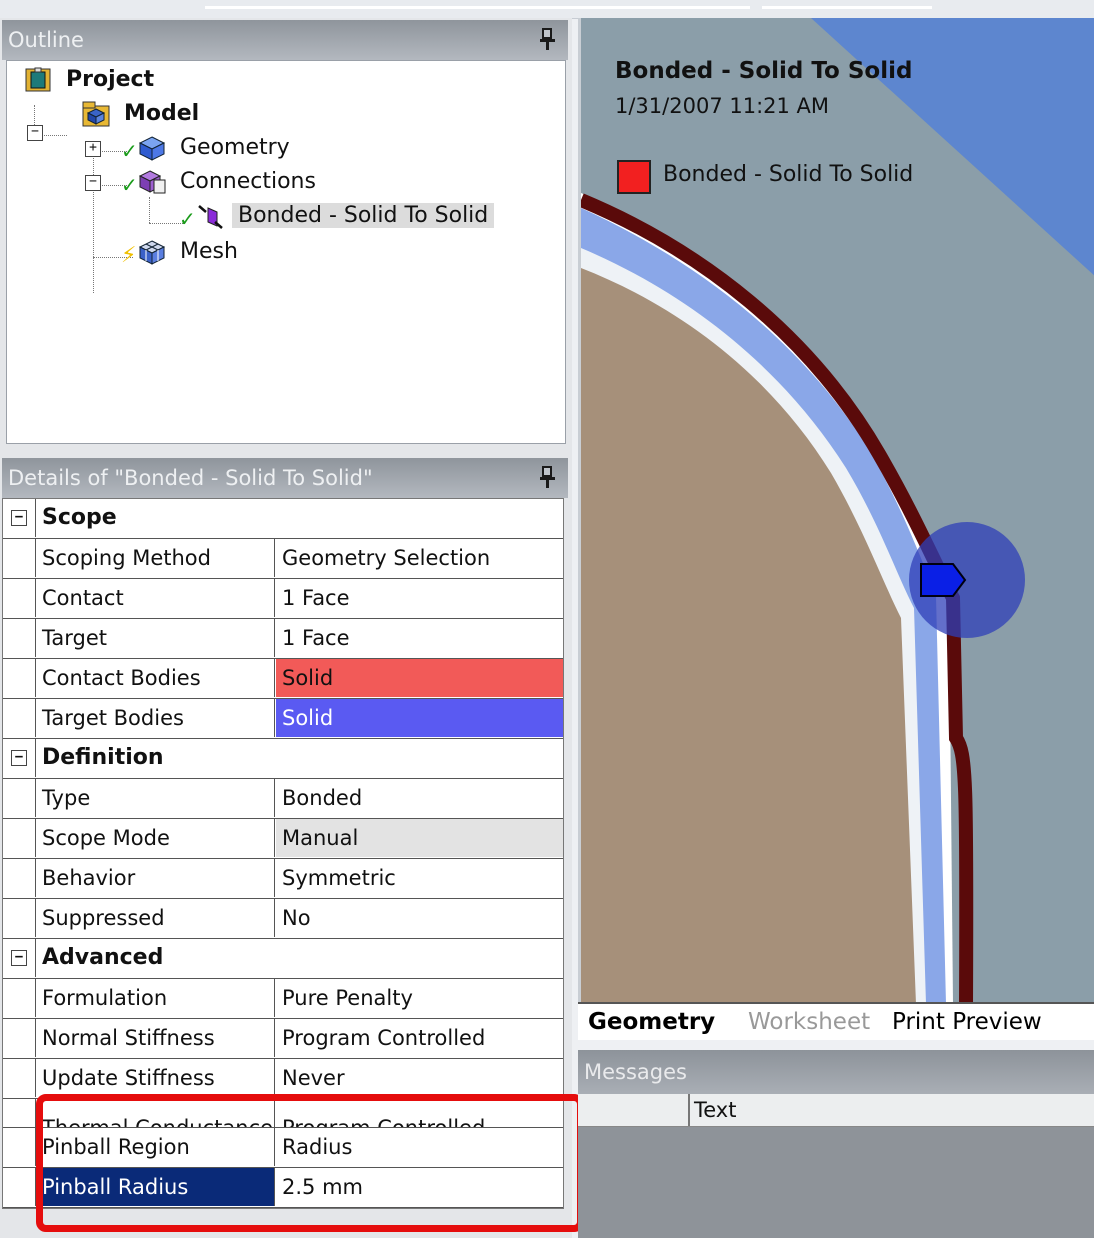 This screenshot has width=1094, height=1238. What do you see at coordinates (836, 1182) in the screenshot?
I see `messages-list` at bounding box center [836, 1182].